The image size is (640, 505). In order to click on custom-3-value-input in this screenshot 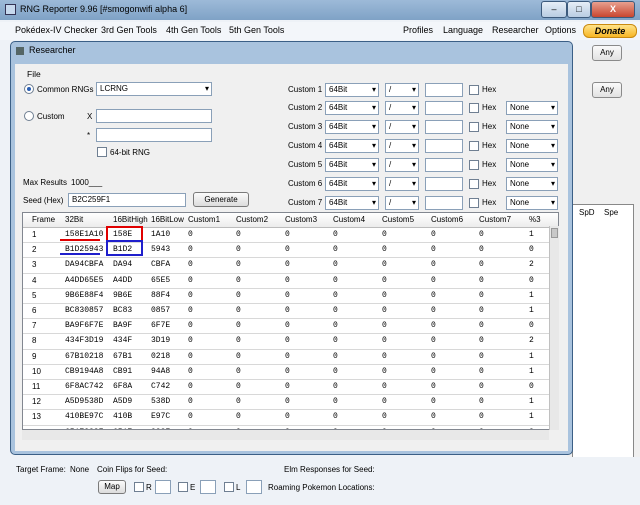, I will do `click(444, 127)`.